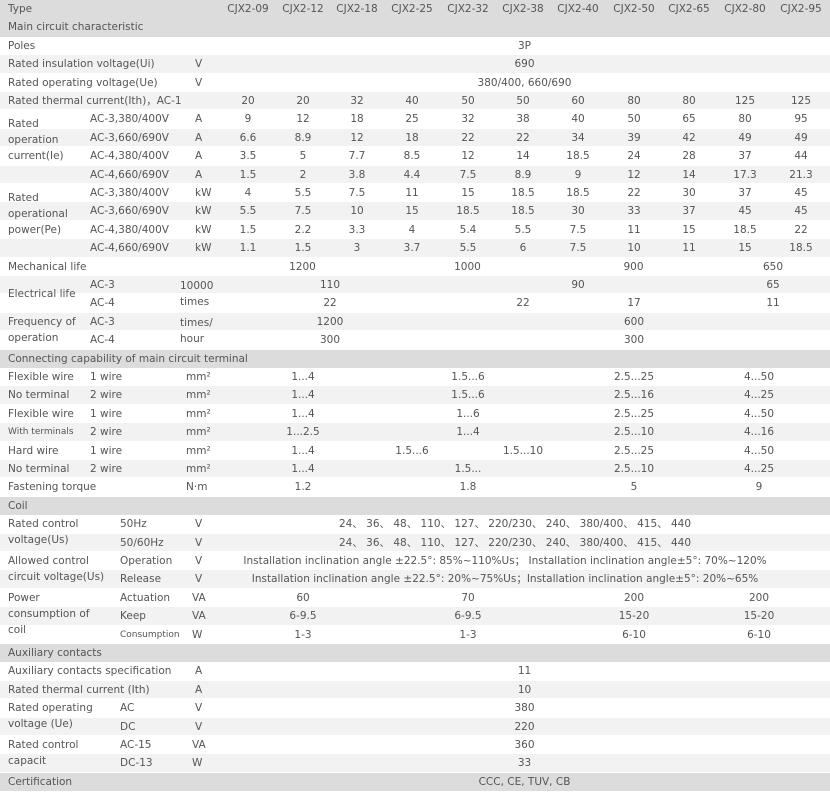  Describe the element at coordinates (412, 156) in the screenshot. I see `cell-value: 8.5` at that location.